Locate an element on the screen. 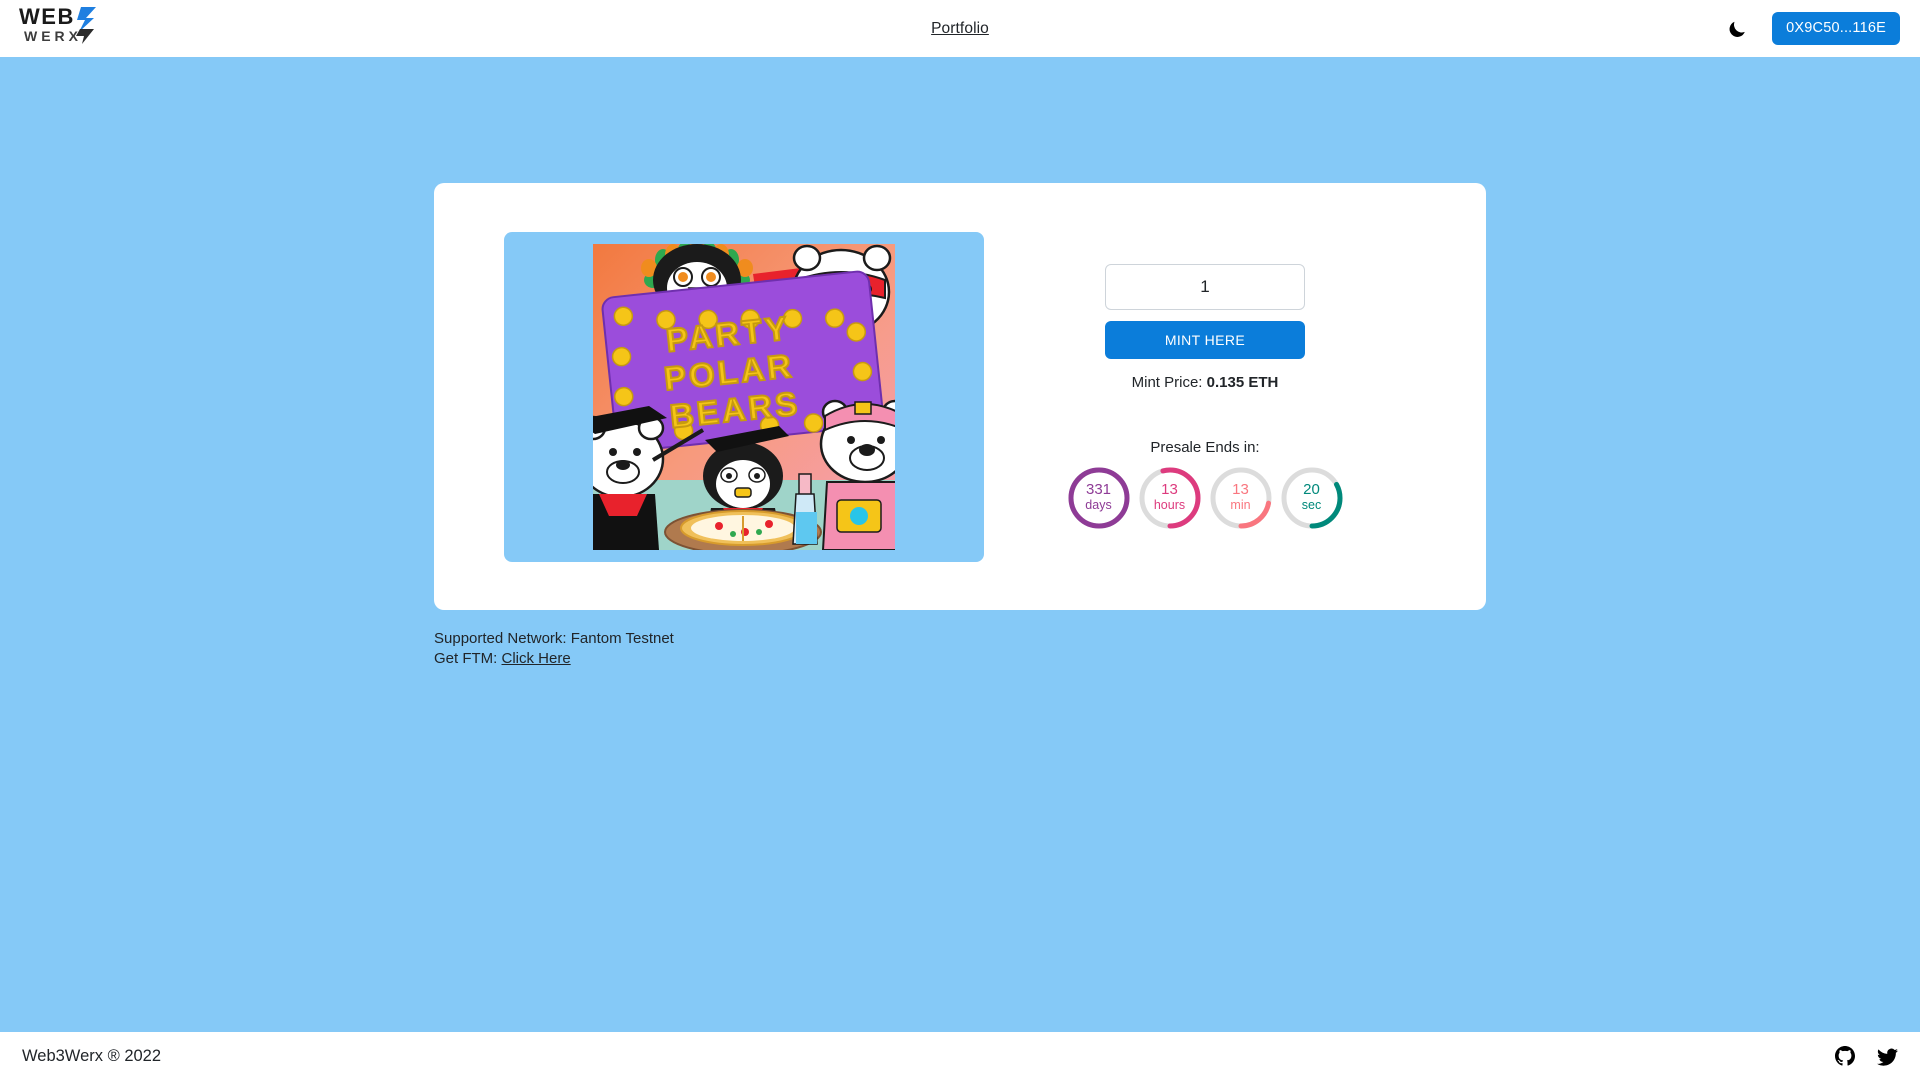  nav-center-group: Portfolio is located at coordinates (960, 29).